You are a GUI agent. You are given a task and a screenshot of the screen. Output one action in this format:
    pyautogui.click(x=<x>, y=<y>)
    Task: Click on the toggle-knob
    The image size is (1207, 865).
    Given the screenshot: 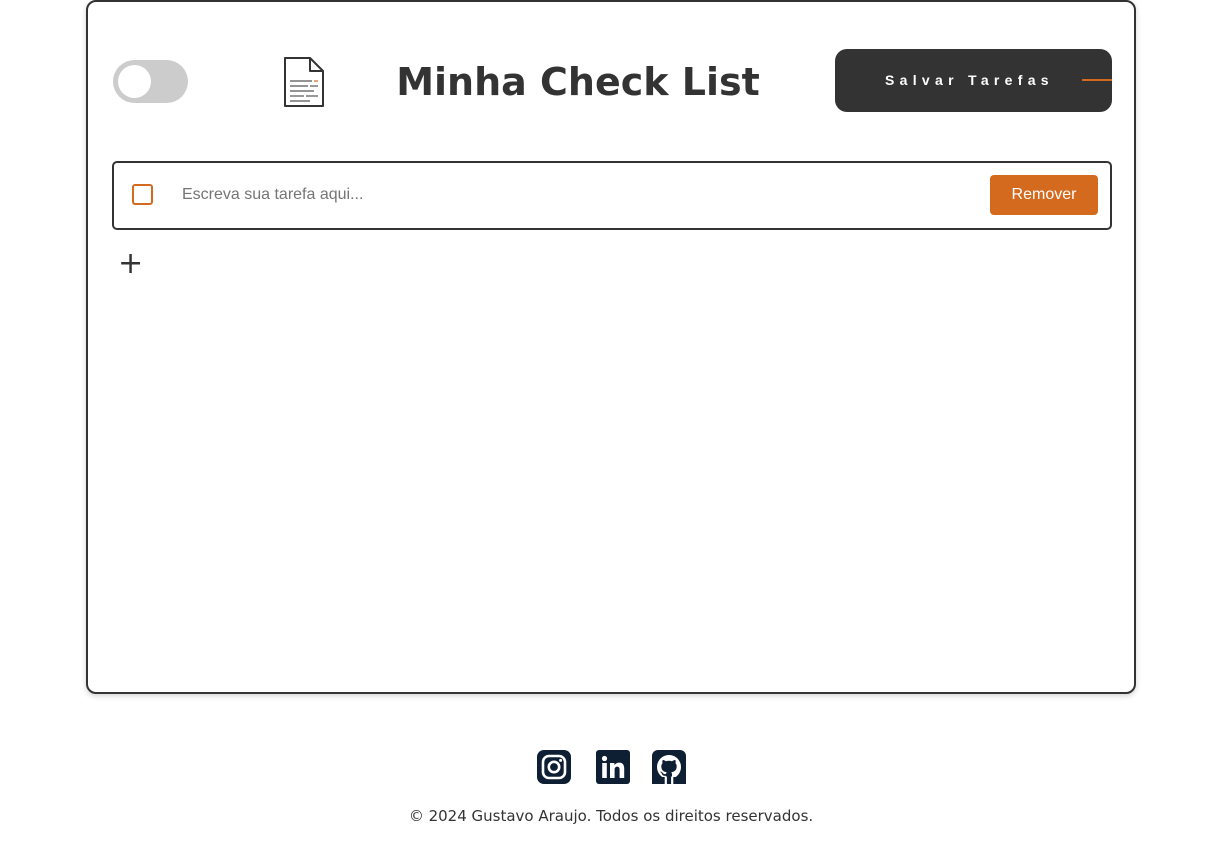 What is the action you would take?
    pyautogui.click(x=134, y=81)
    